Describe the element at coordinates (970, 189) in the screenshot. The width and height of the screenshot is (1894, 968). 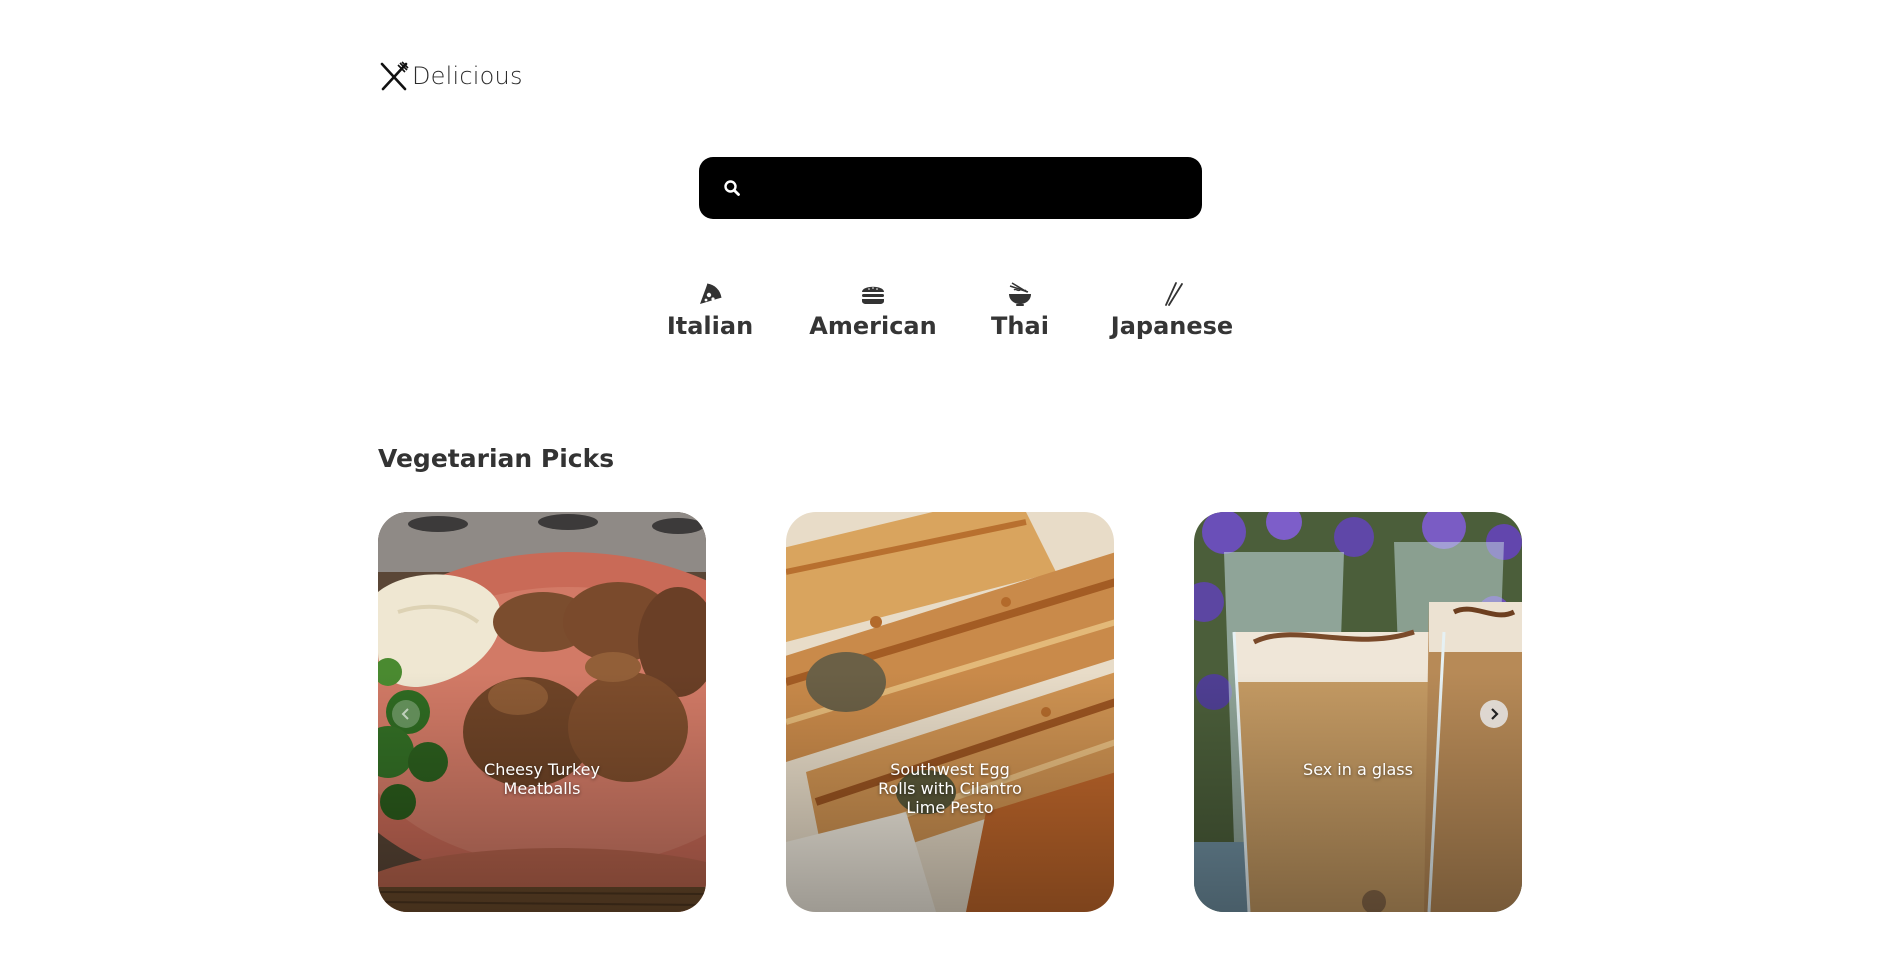
I see `search-input` at that location.